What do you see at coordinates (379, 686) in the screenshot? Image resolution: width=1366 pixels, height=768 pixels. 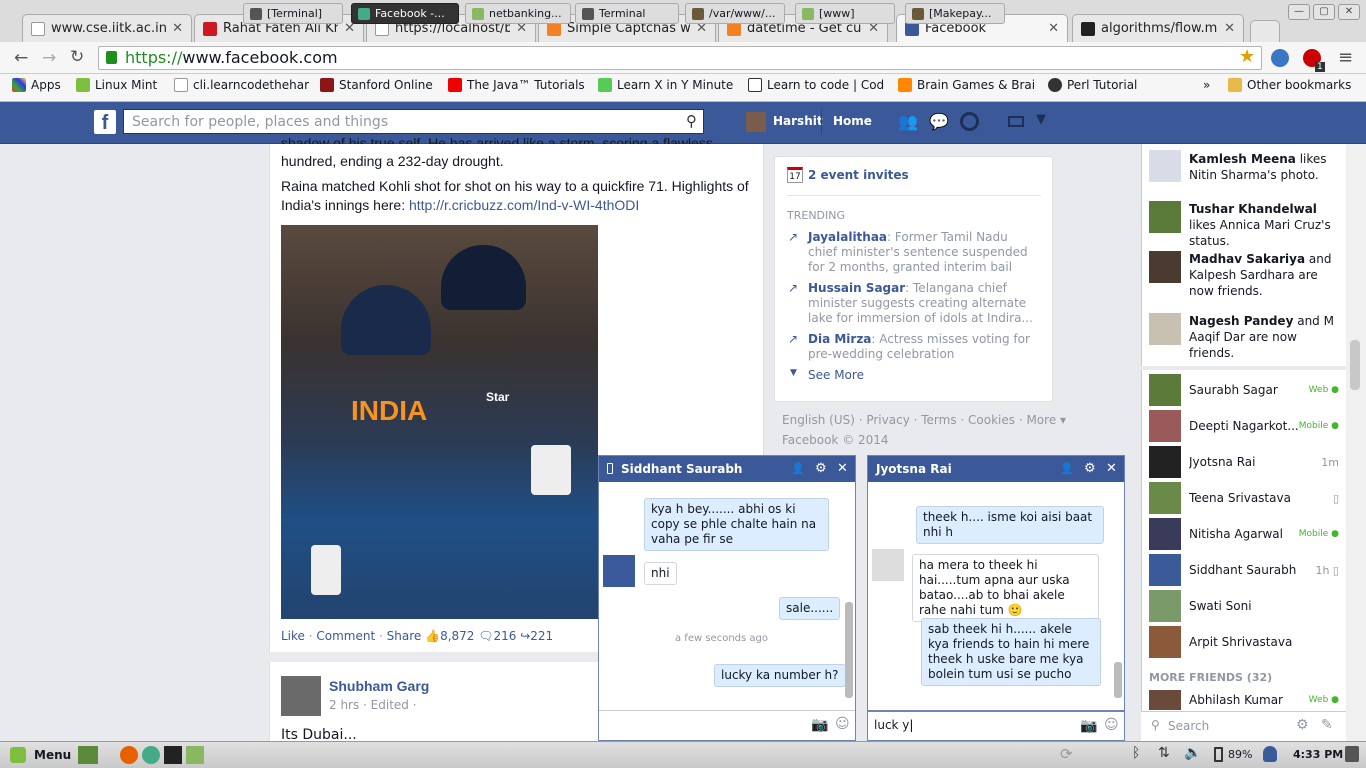 I see `post-author: Shubham Garg` at bounding box center [379, 686].